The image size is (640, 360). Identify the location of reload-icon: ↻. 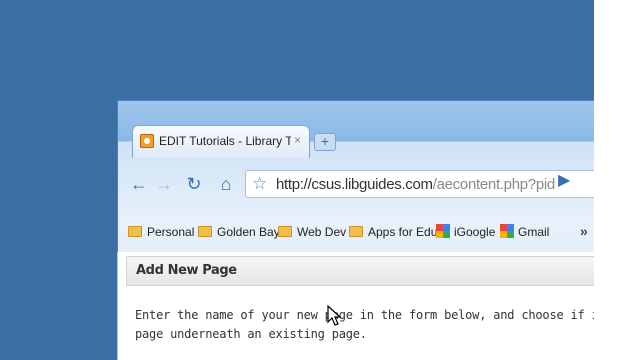
(194, 184).